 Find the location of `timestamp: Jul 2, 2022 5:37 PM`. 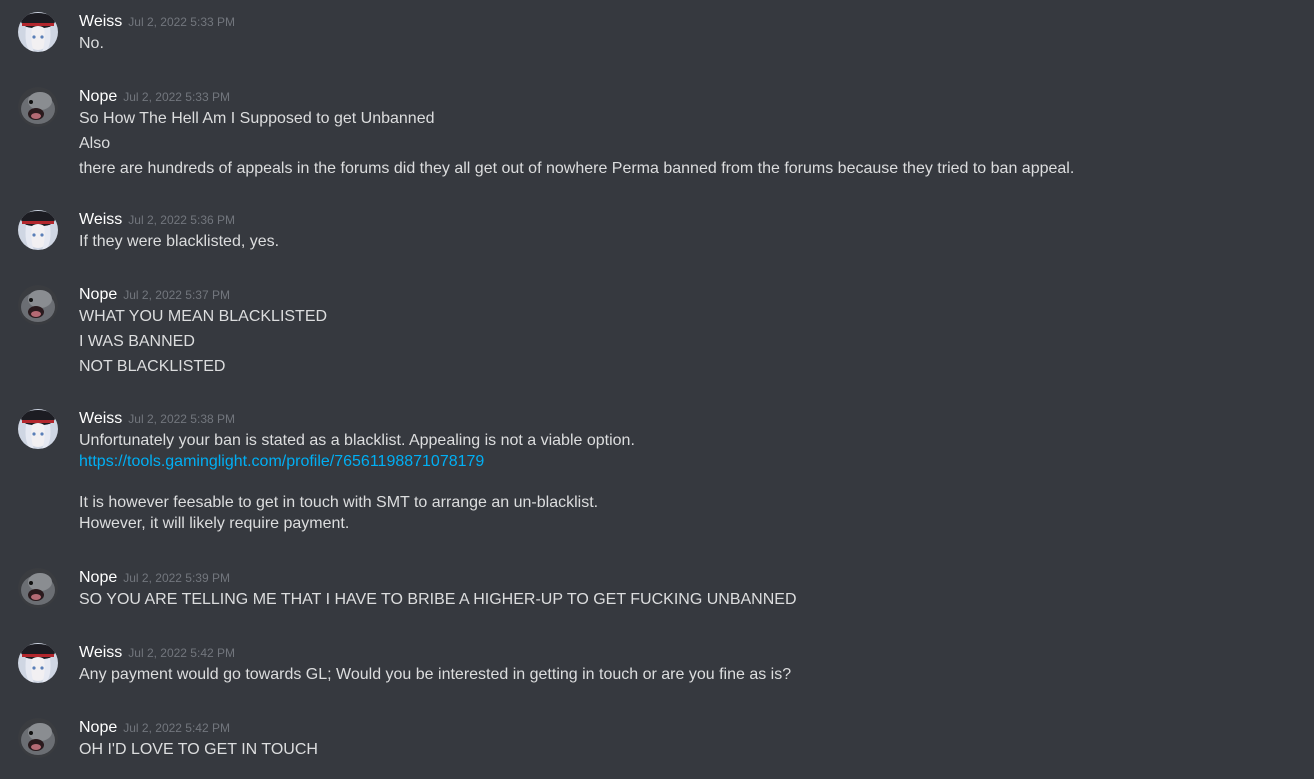

timestamp: Jul 2, 2022 5:37 PM is located at coordinates (176, 295).